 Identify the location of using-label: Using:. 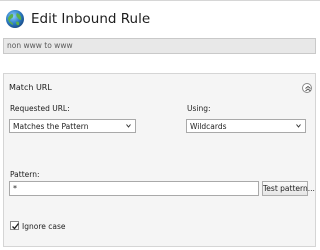
(199, 108).